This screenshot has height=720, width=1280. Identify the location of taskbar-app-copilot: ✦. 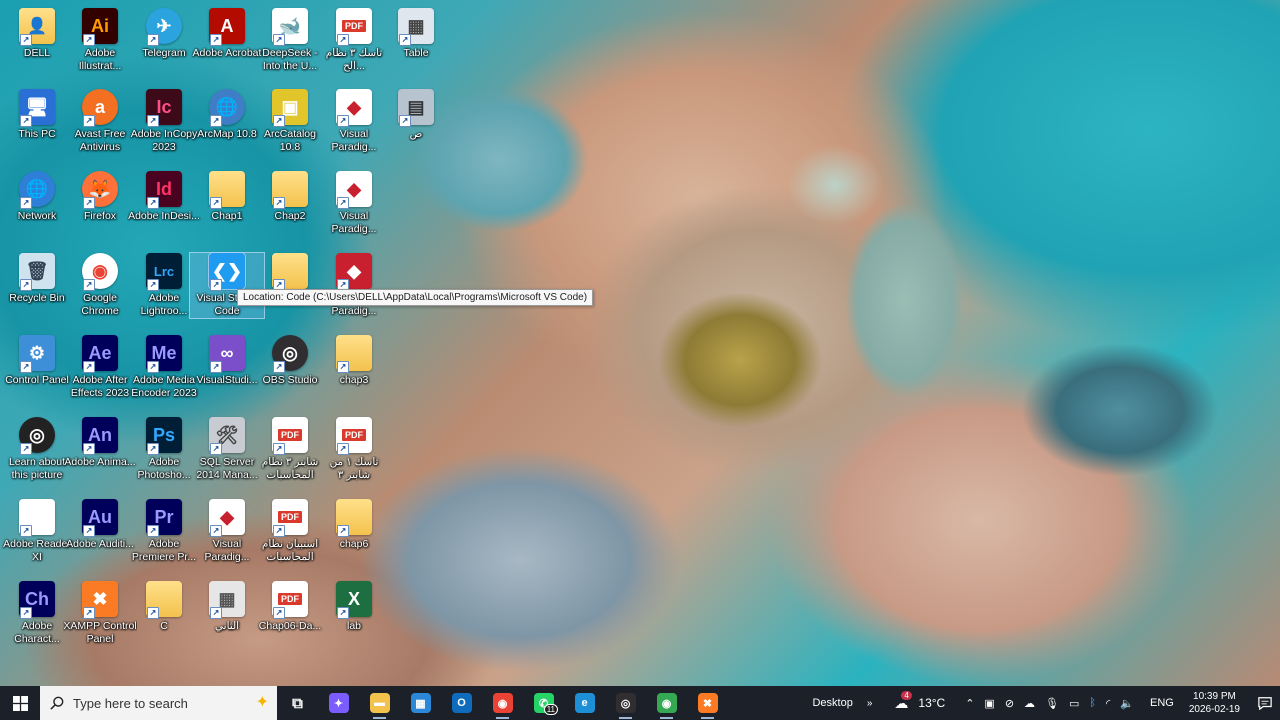
(338, 703).